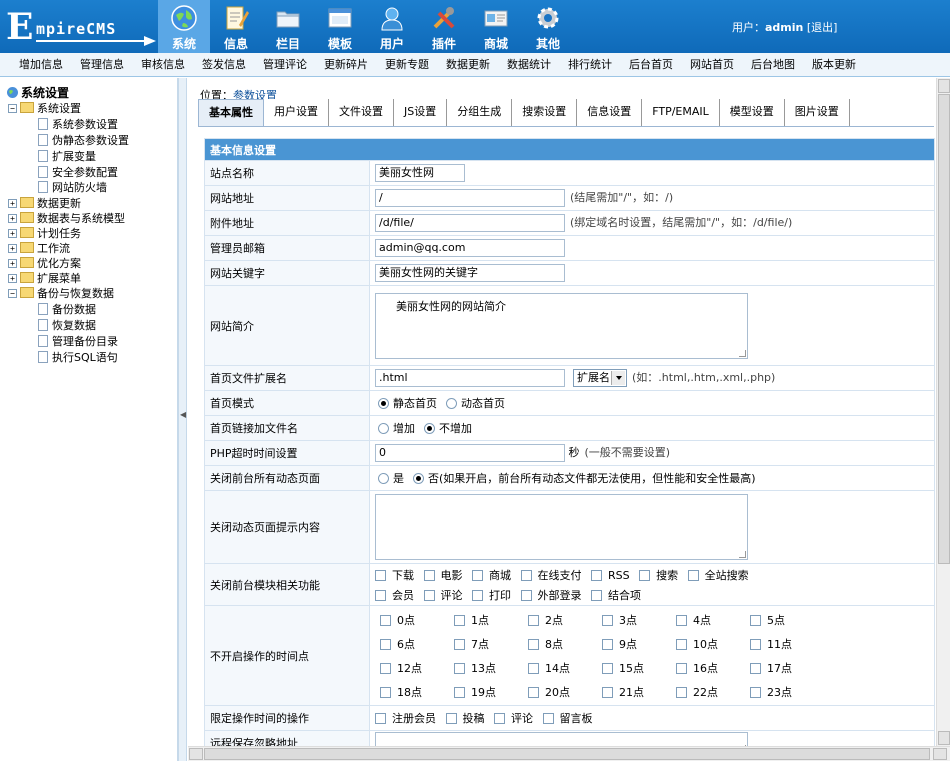  What do you see at coordinates (545, 112) in the screenshot?
I see `tab-search: 搜索设置` at bounding box center [545, 112].